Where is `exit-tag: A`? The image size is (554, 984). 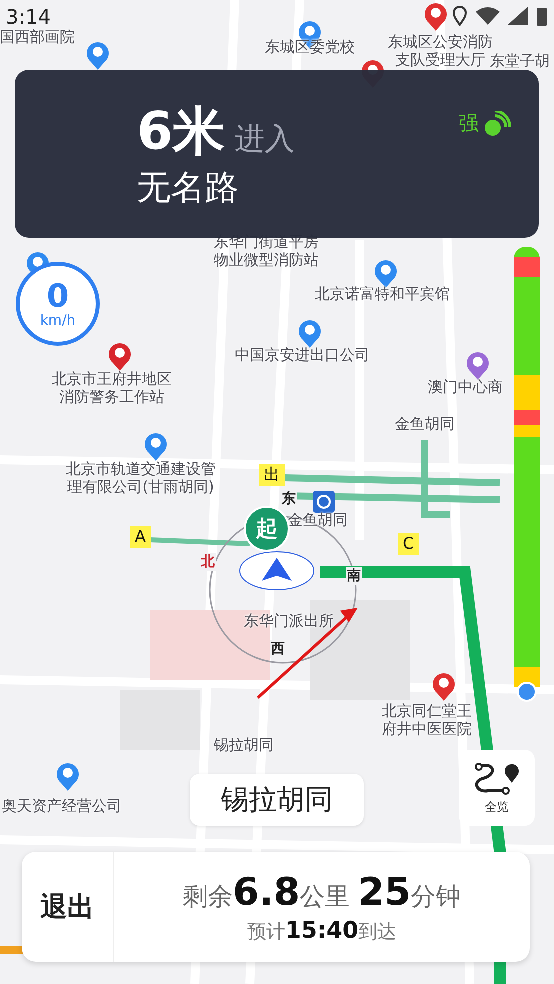
exit-tag: A is located at coordinates (140, 537).